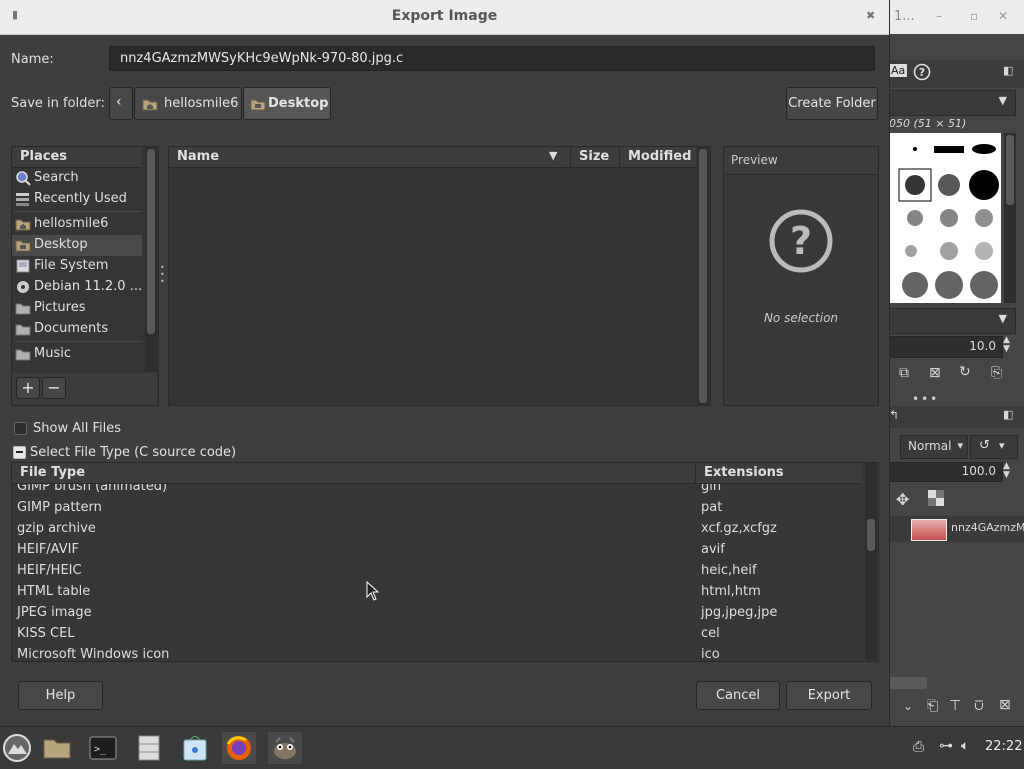  What do you see at coordinates (939, 16) in the screenshot?
I see `minimize-icon: –` at bounding box center [939, 16].